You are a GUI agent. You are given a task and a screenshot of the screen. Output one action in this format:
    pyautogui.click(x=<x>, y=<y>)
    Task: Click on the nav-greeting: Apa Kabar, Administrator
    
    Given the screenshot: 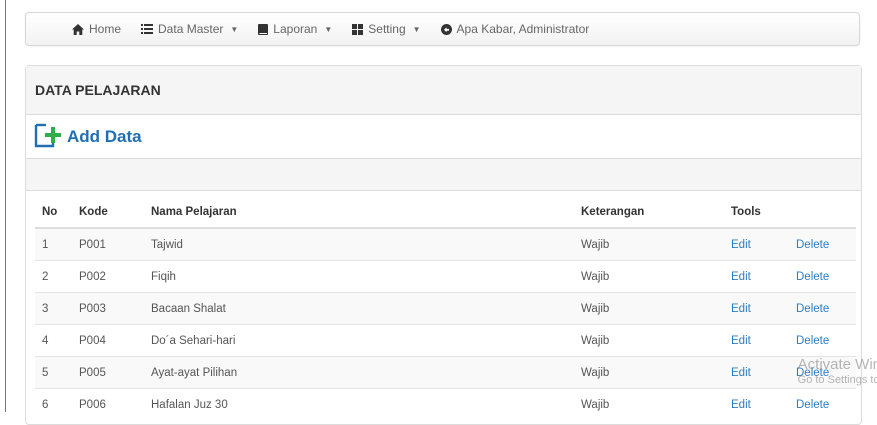 What is the action you would take?
    pyautogui.click(x=515, y=29)
    